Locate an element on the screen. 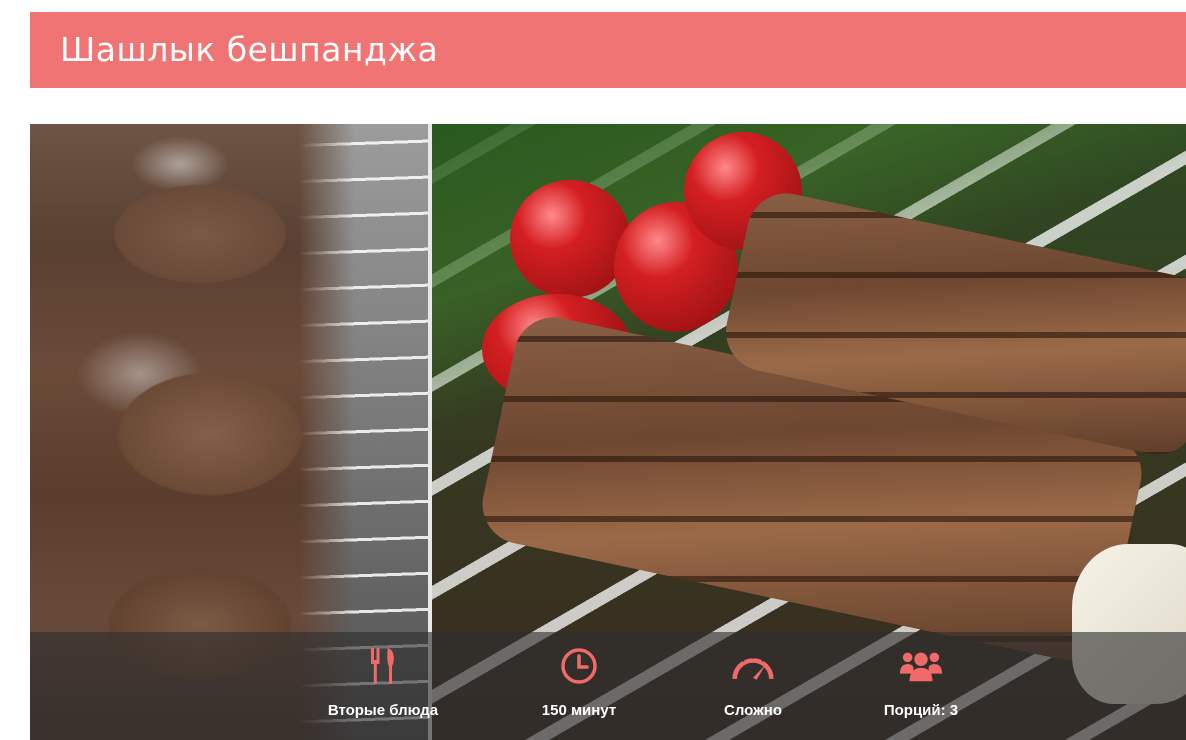 Image resolution: width=1186 pixels, height=740 pixels. difficulty-info: Сложно is located at coordinates (753, 686).